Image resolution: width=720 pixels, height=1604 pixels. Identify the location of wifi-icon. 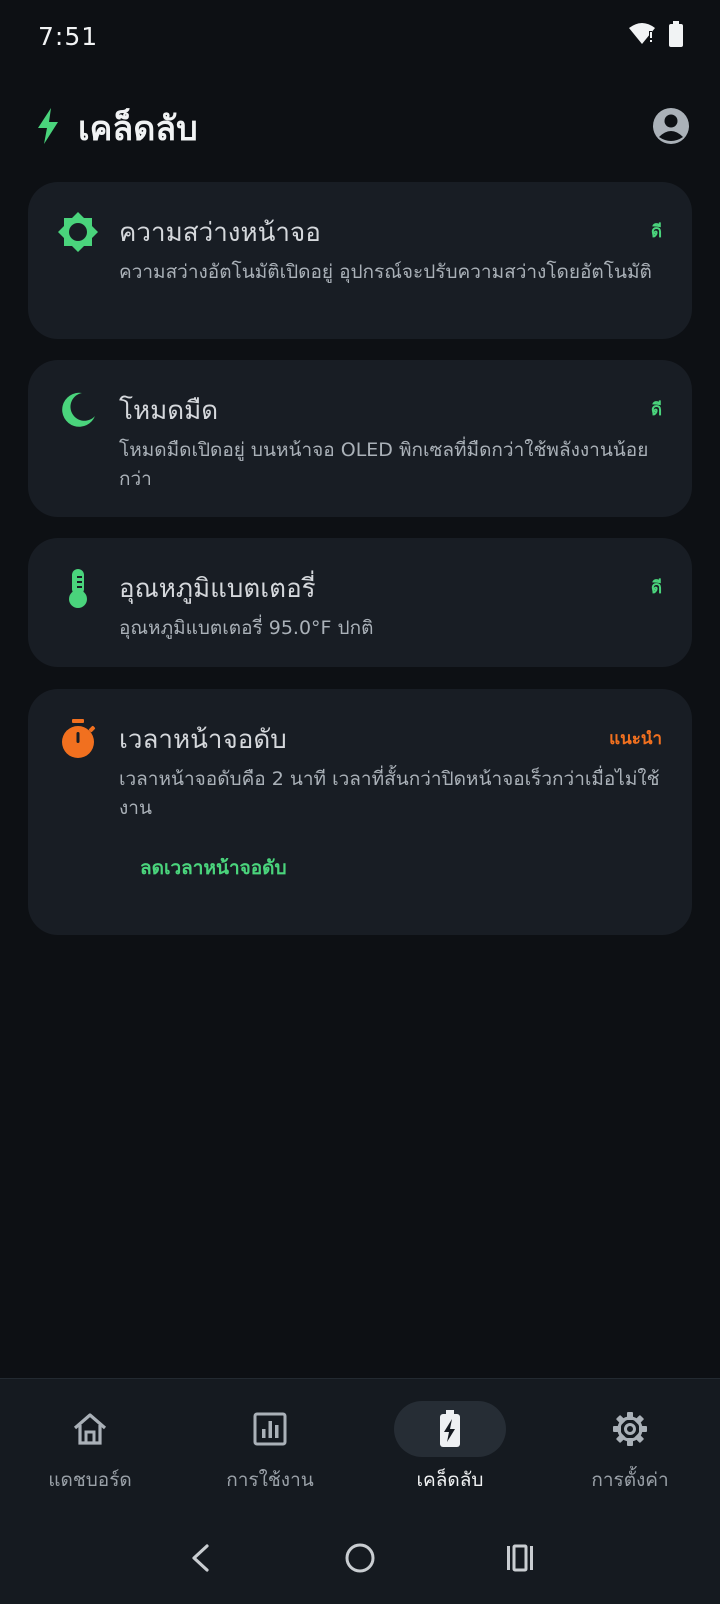
(642, 36).